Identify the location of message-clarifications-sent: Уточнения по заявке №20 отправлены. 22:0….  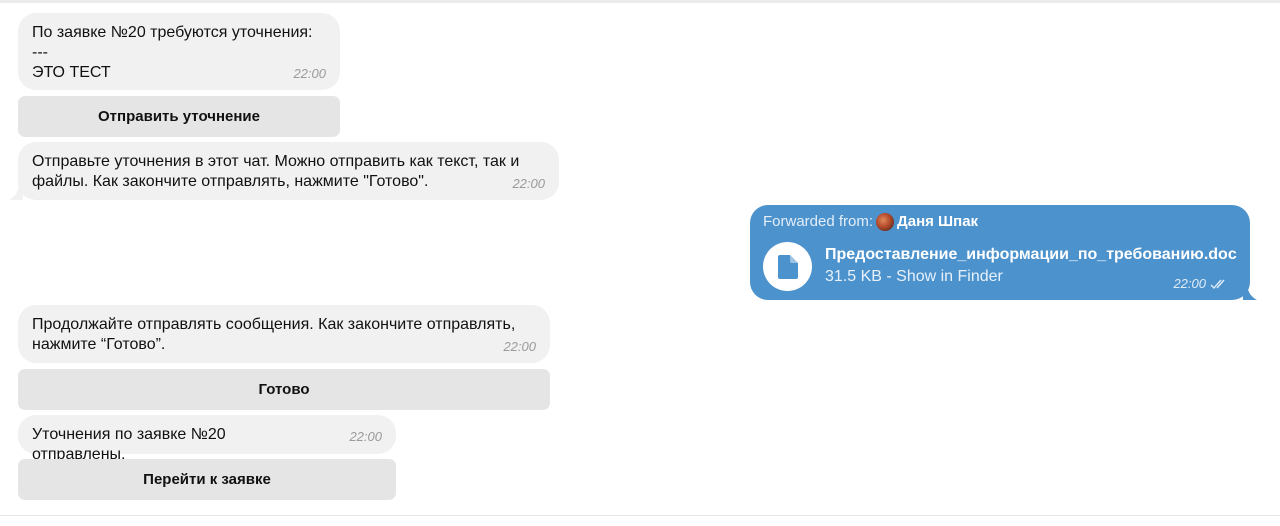
(207, 439).